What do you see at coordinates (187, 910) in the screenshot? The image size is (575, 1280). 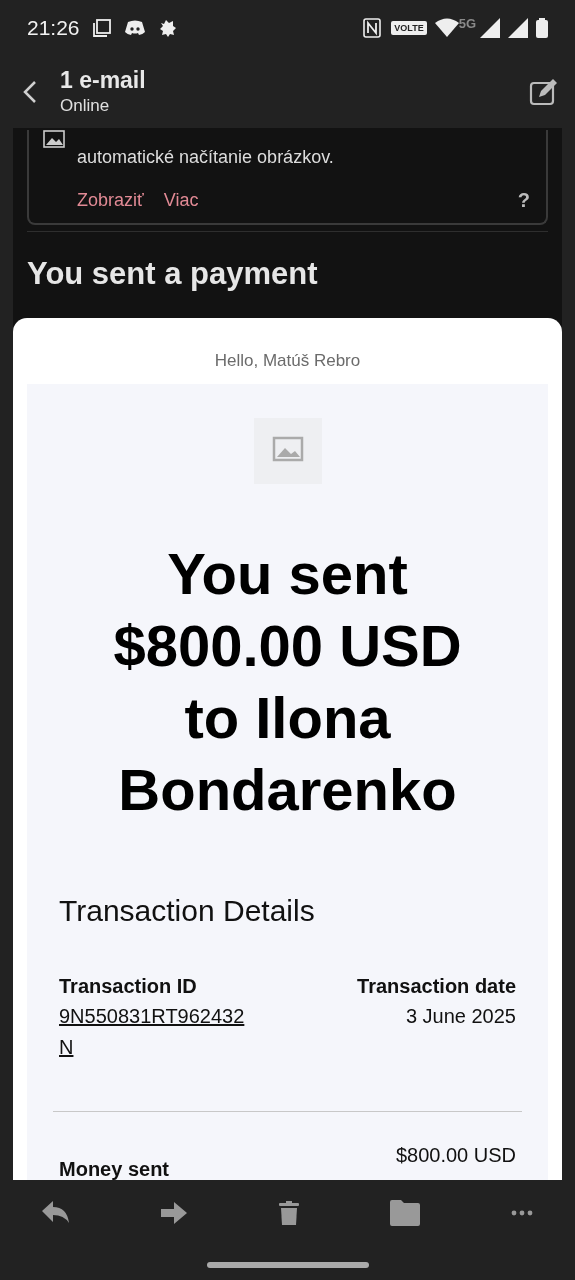 I see `section-title: Transaction Details` at bounding box center [187, 910].